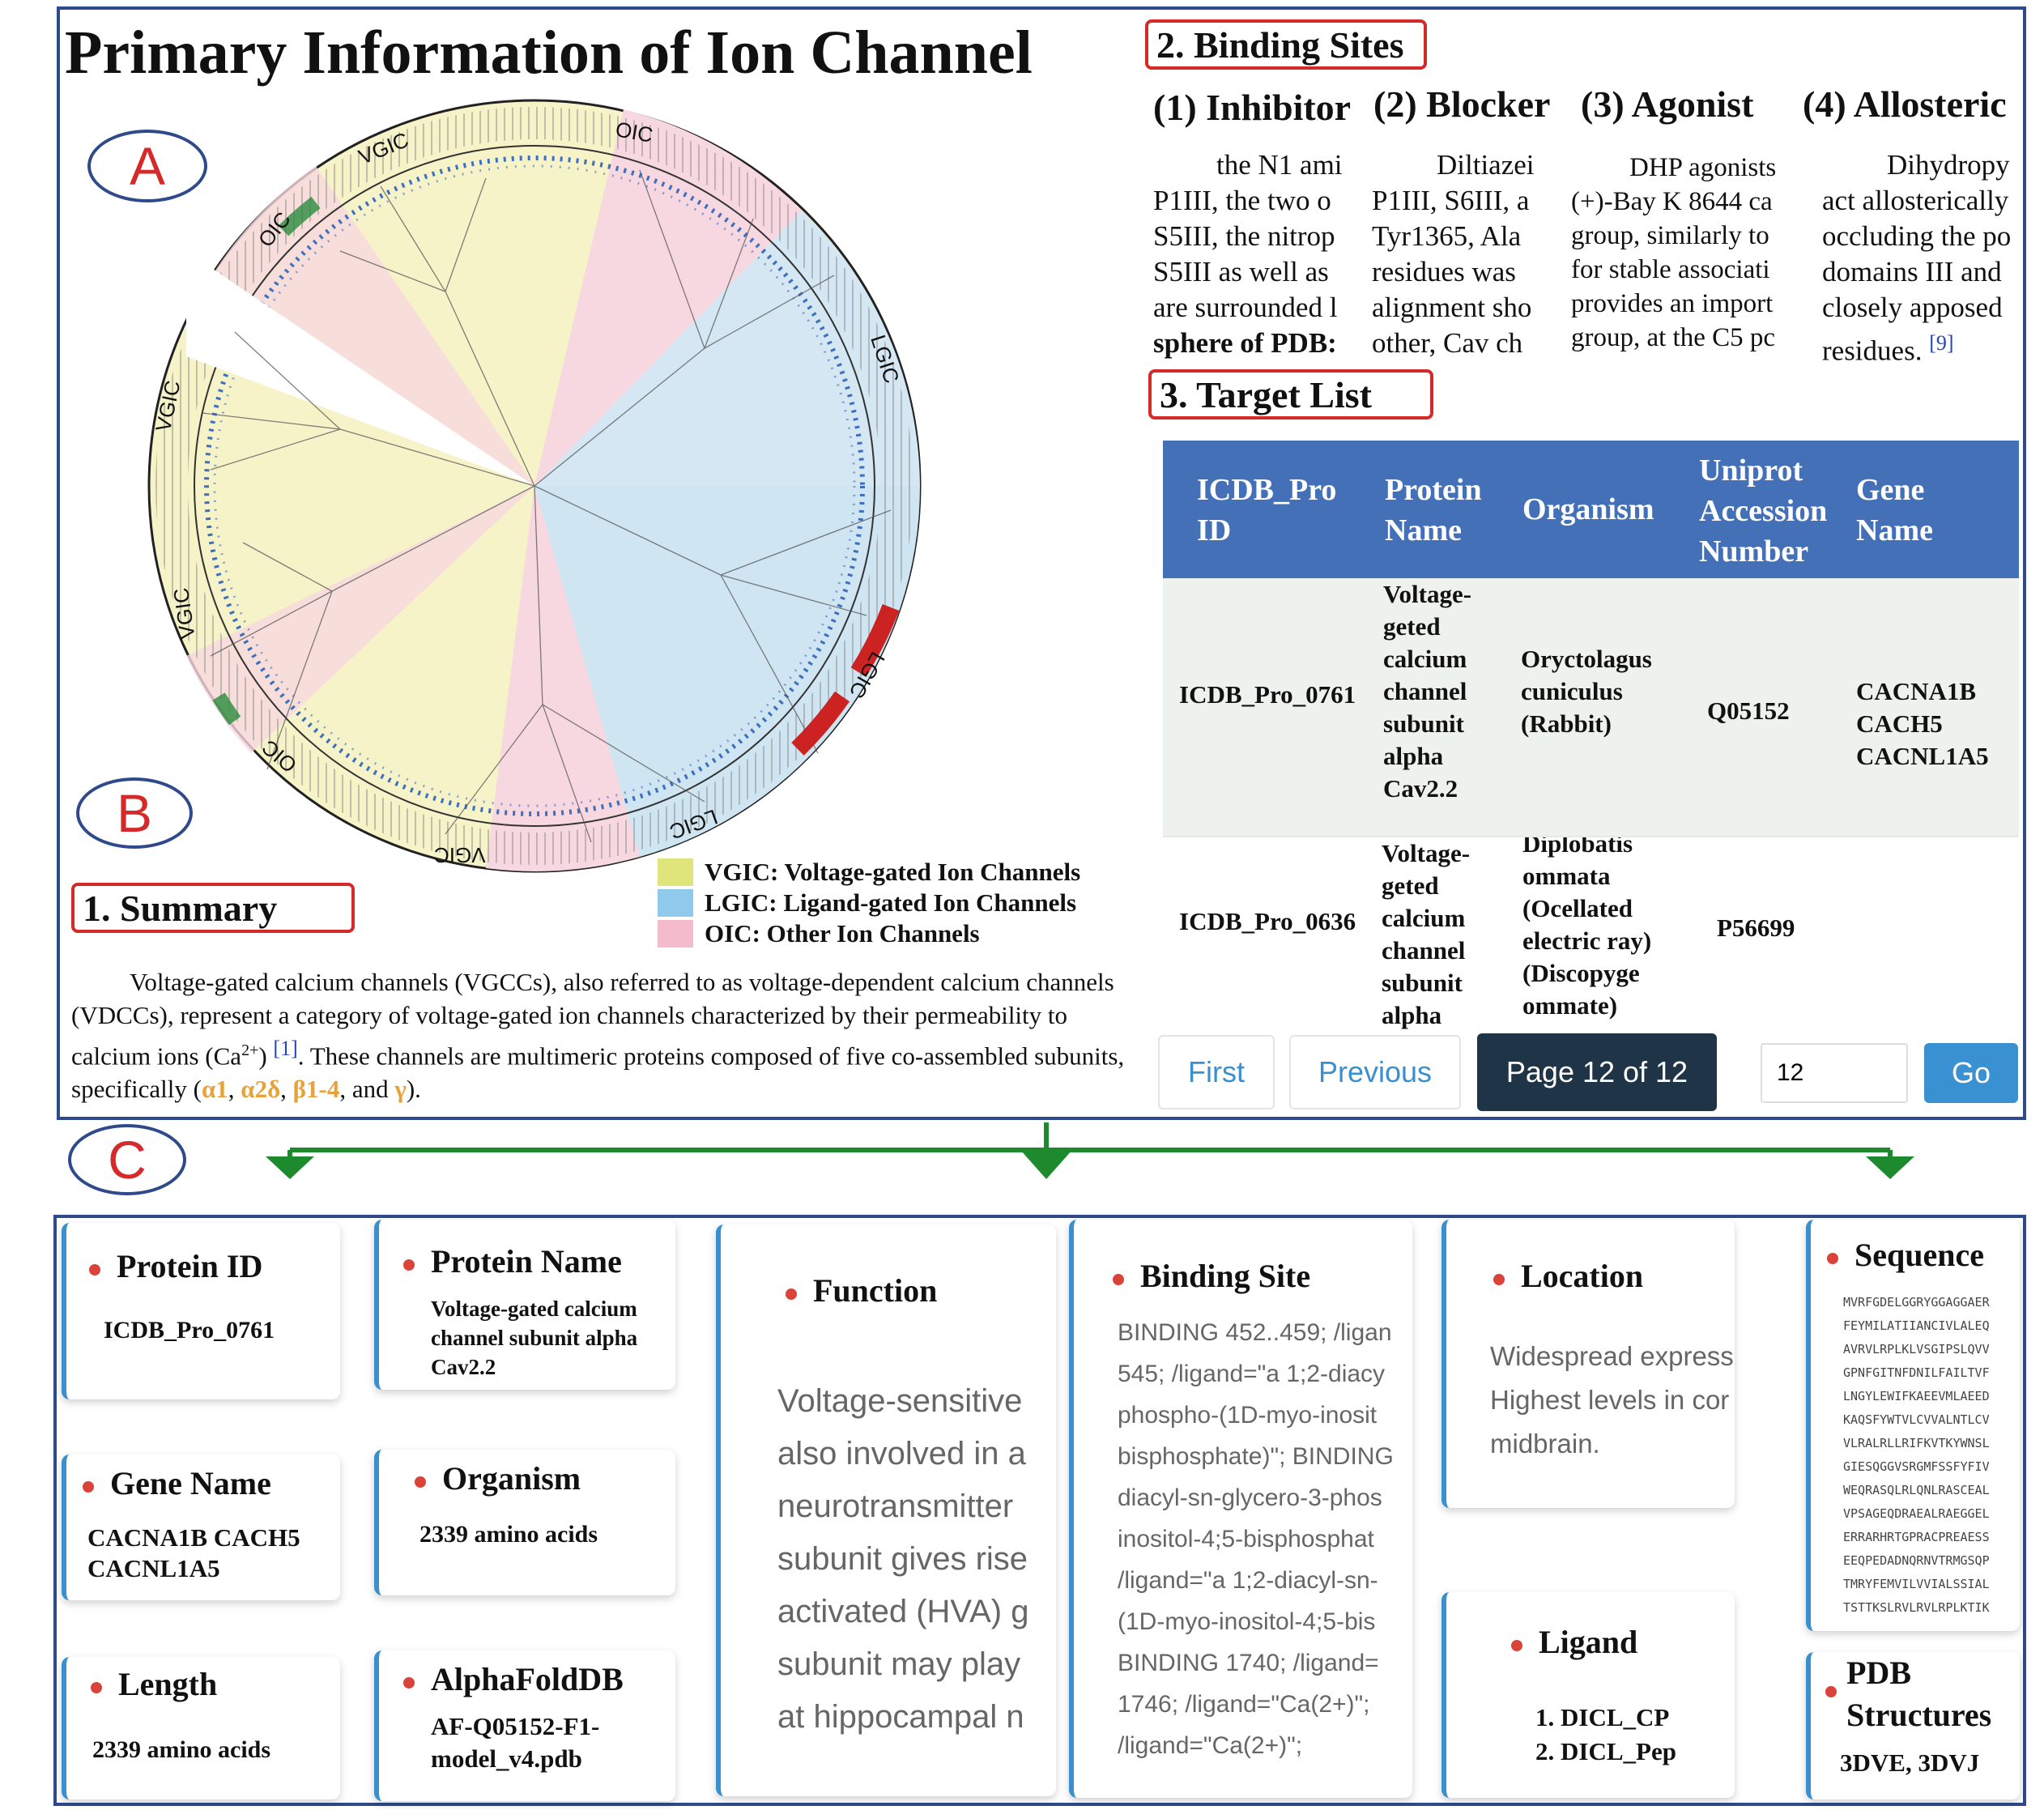 Image resolution: width=2044 pixels, height=1810 pixels. Describe the element at coordinates (213, 908) in the screenshot. I see `summary-heading: 1. Summary` at that location.